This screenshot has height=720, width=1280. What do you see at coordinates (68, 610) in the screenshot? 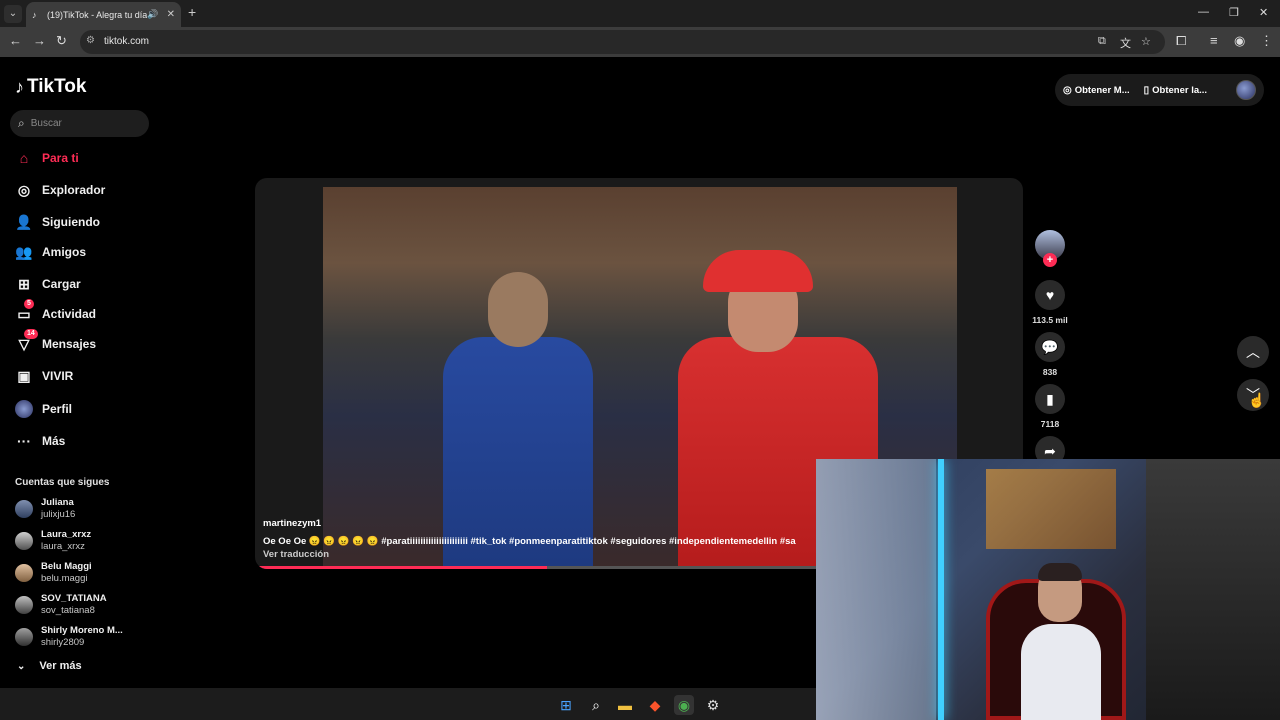
I see `account-username: sov_tatiana8` at bounding box center [68, 610].